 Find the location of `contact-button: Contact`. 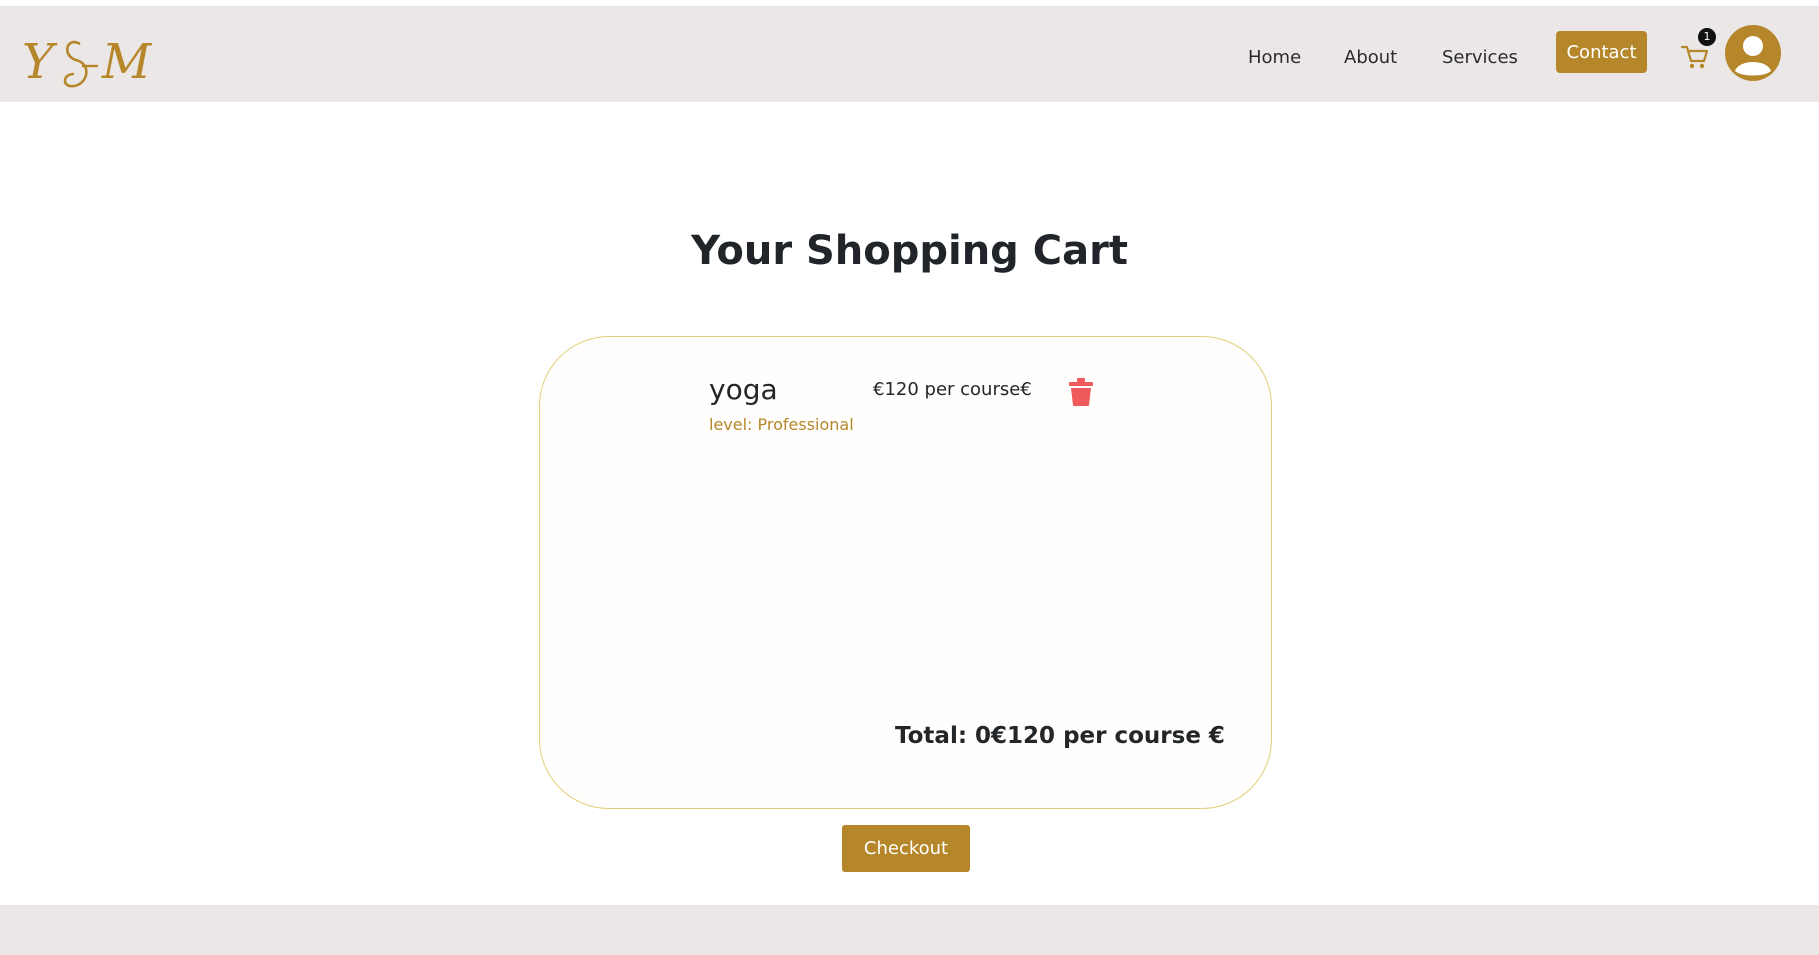

contact-button: Contact is located at coordinates (1601, 52).